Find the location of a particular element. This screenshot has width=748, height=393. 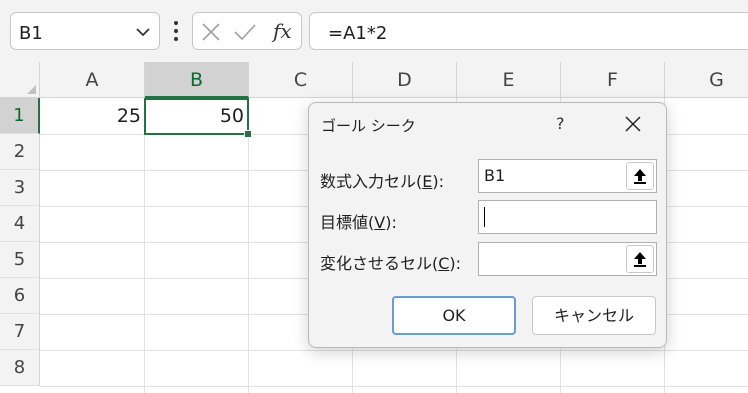

column-header-c: C is located at coordinates (301, 80).